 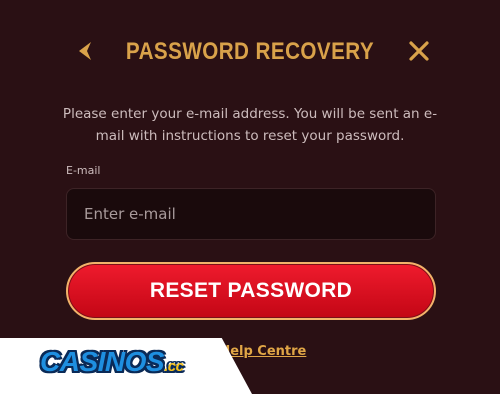 What do you see at coordinates (251, 291) in the screenshot?
I see `reset-password-button: RESET PASSWORD` at bounding box center [251, 291].